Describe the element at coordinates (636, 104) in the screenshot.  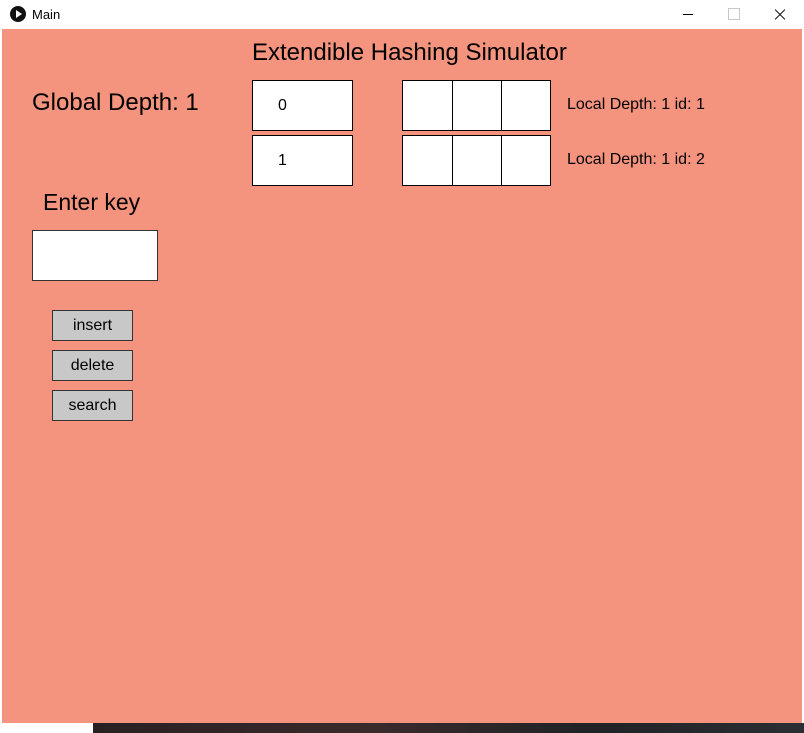
I see `bucket-local-depth-label: Local Depth: 1 id: 1` at that location.